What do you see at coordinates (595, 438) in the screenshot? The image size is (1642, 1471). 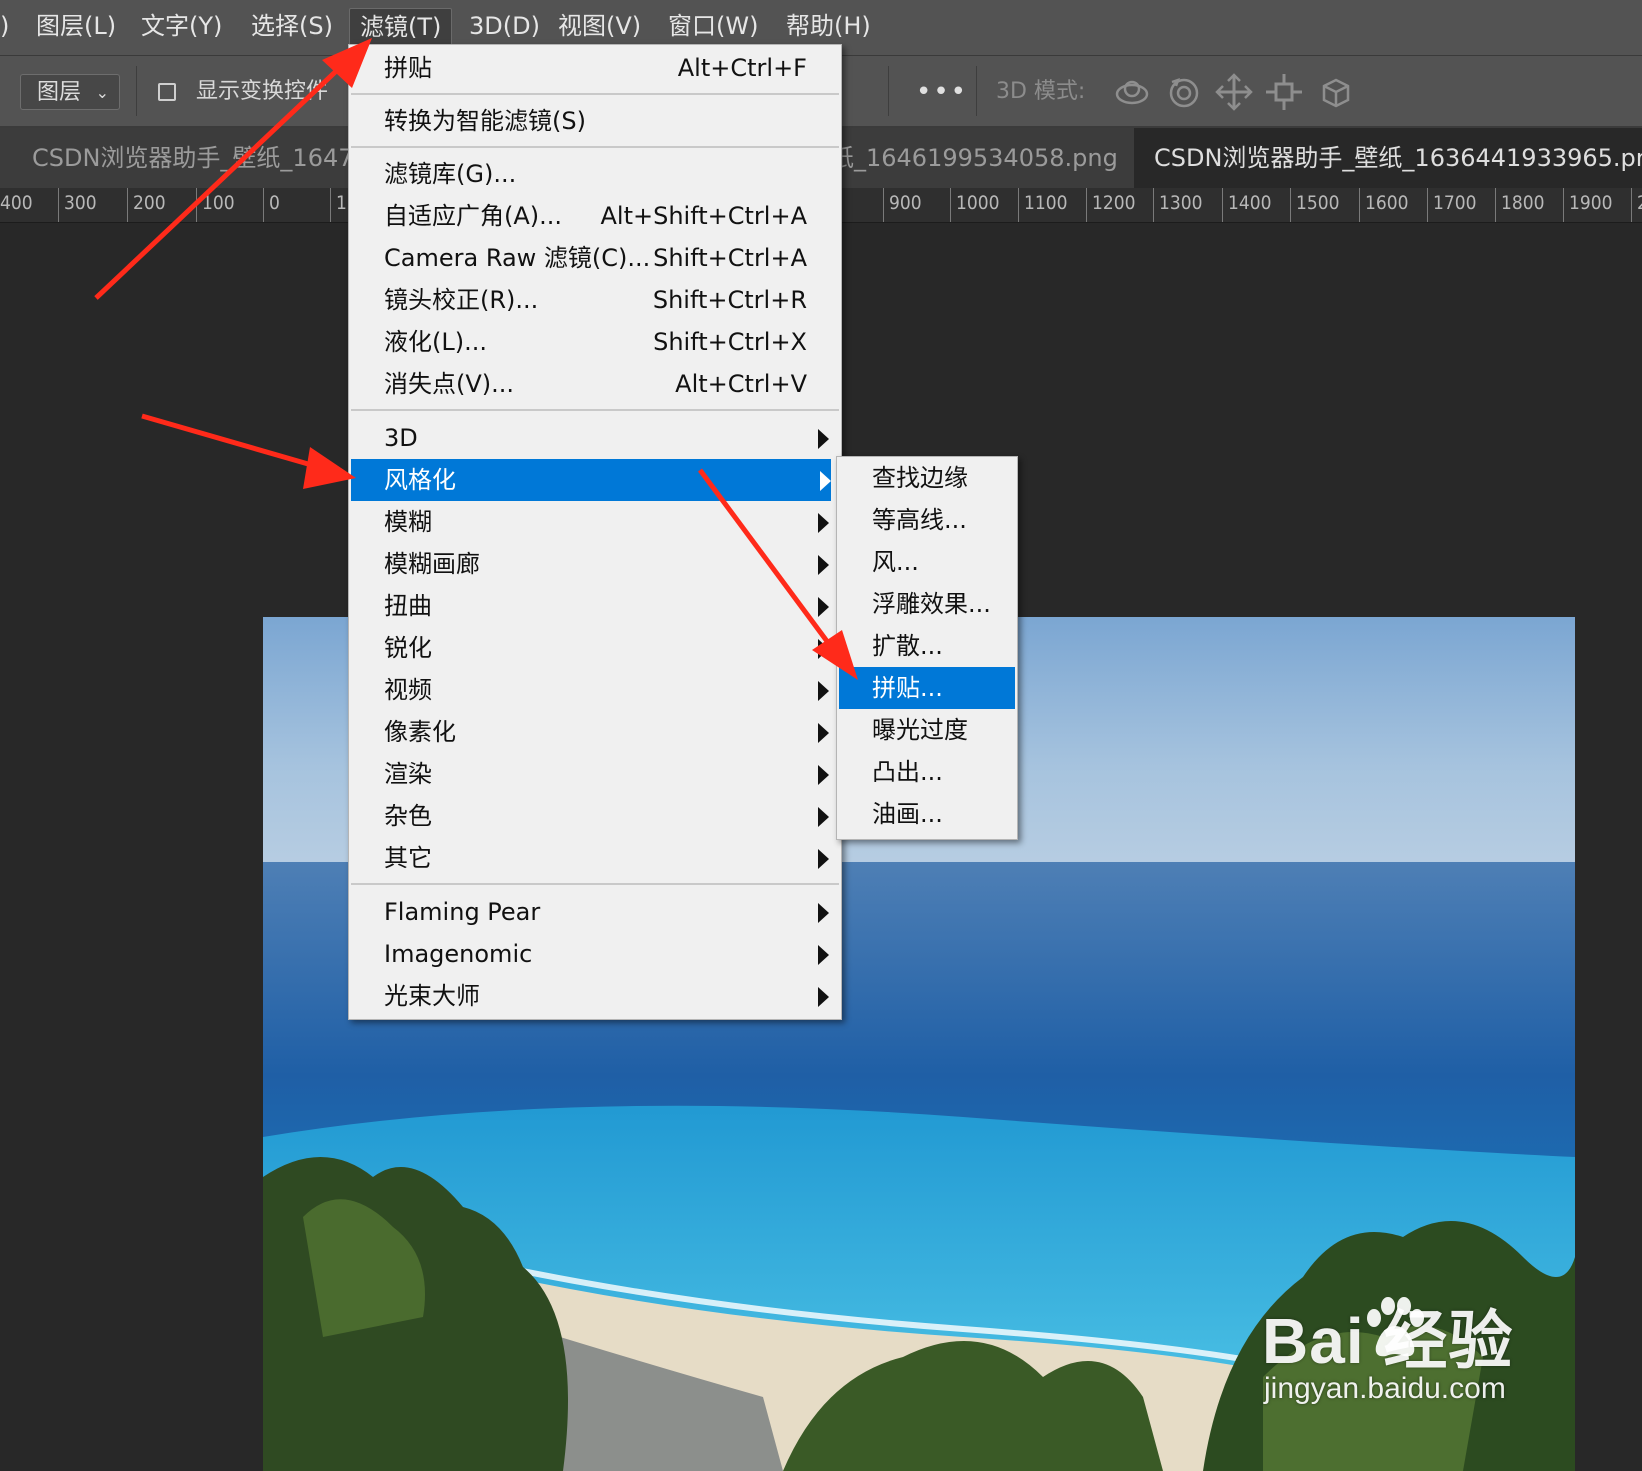 I see `menu-item-3d: 3D` at bounding box center [595, 438].